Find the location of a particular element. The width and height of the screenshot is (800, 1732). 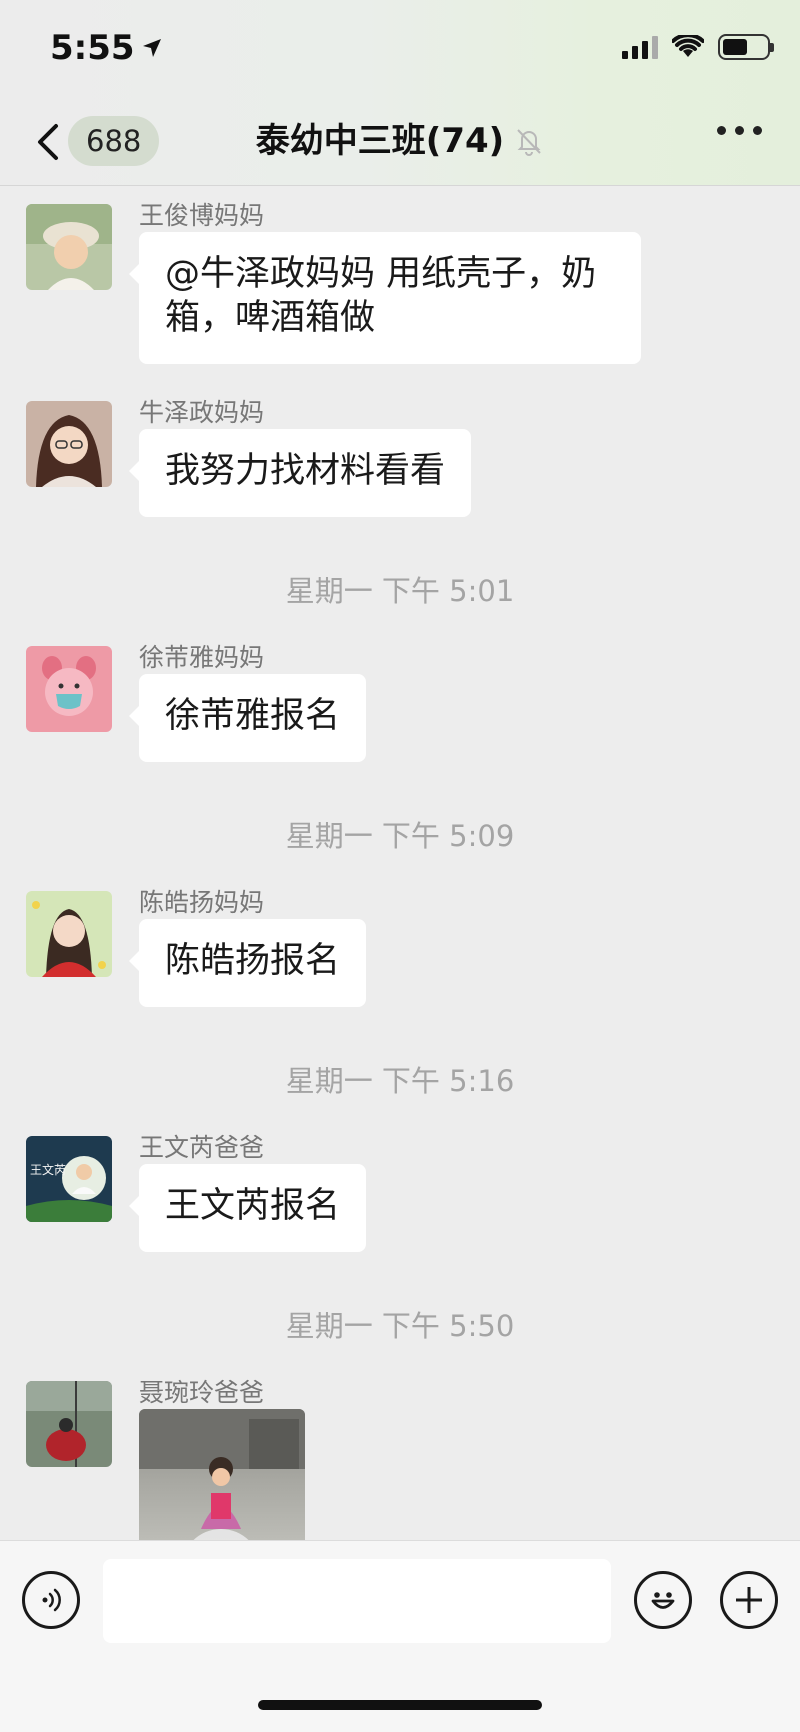

message-text: 我努力找材料看看 is located at coordinates (305, 471).